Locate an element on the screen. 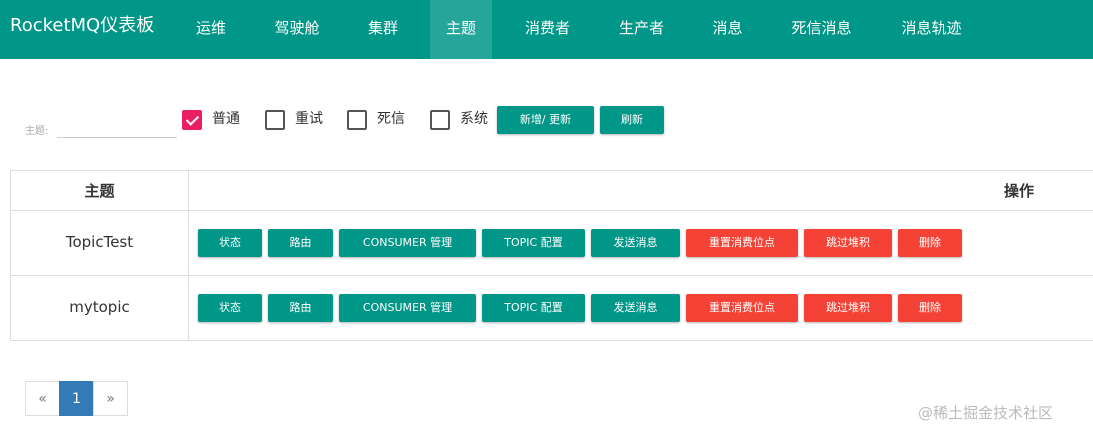 The width and height of the screenshot is (1093, 437). topic-filter-input is located at coordinates (117, 126).